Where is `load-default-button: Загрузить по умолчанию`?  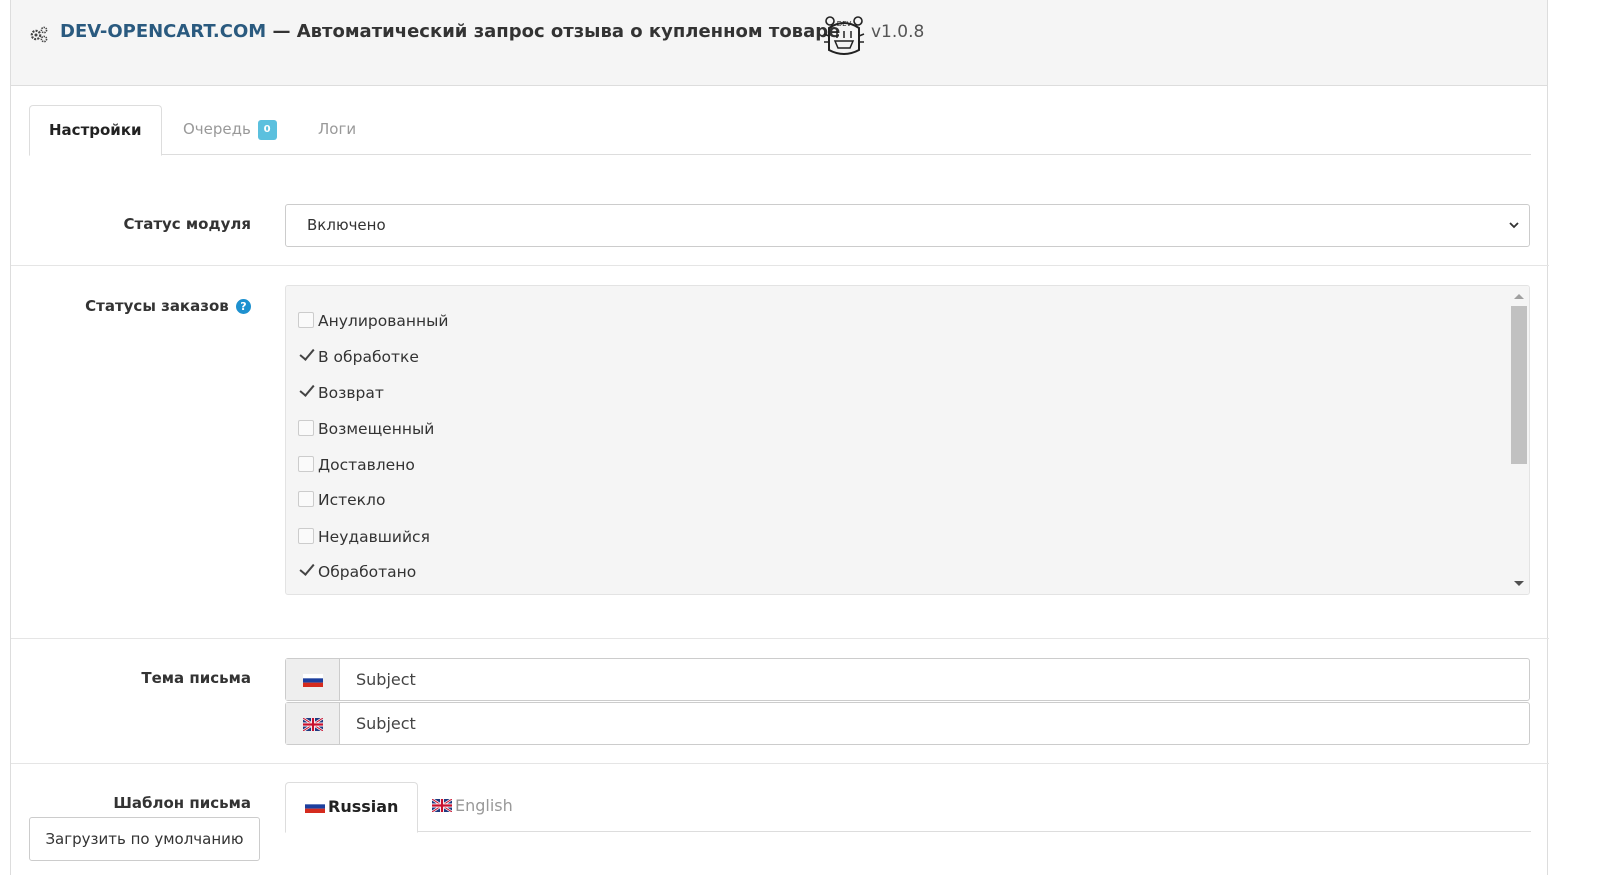 load-default-button: Загрузить по умолчанию is located at coordinates (144, 839).